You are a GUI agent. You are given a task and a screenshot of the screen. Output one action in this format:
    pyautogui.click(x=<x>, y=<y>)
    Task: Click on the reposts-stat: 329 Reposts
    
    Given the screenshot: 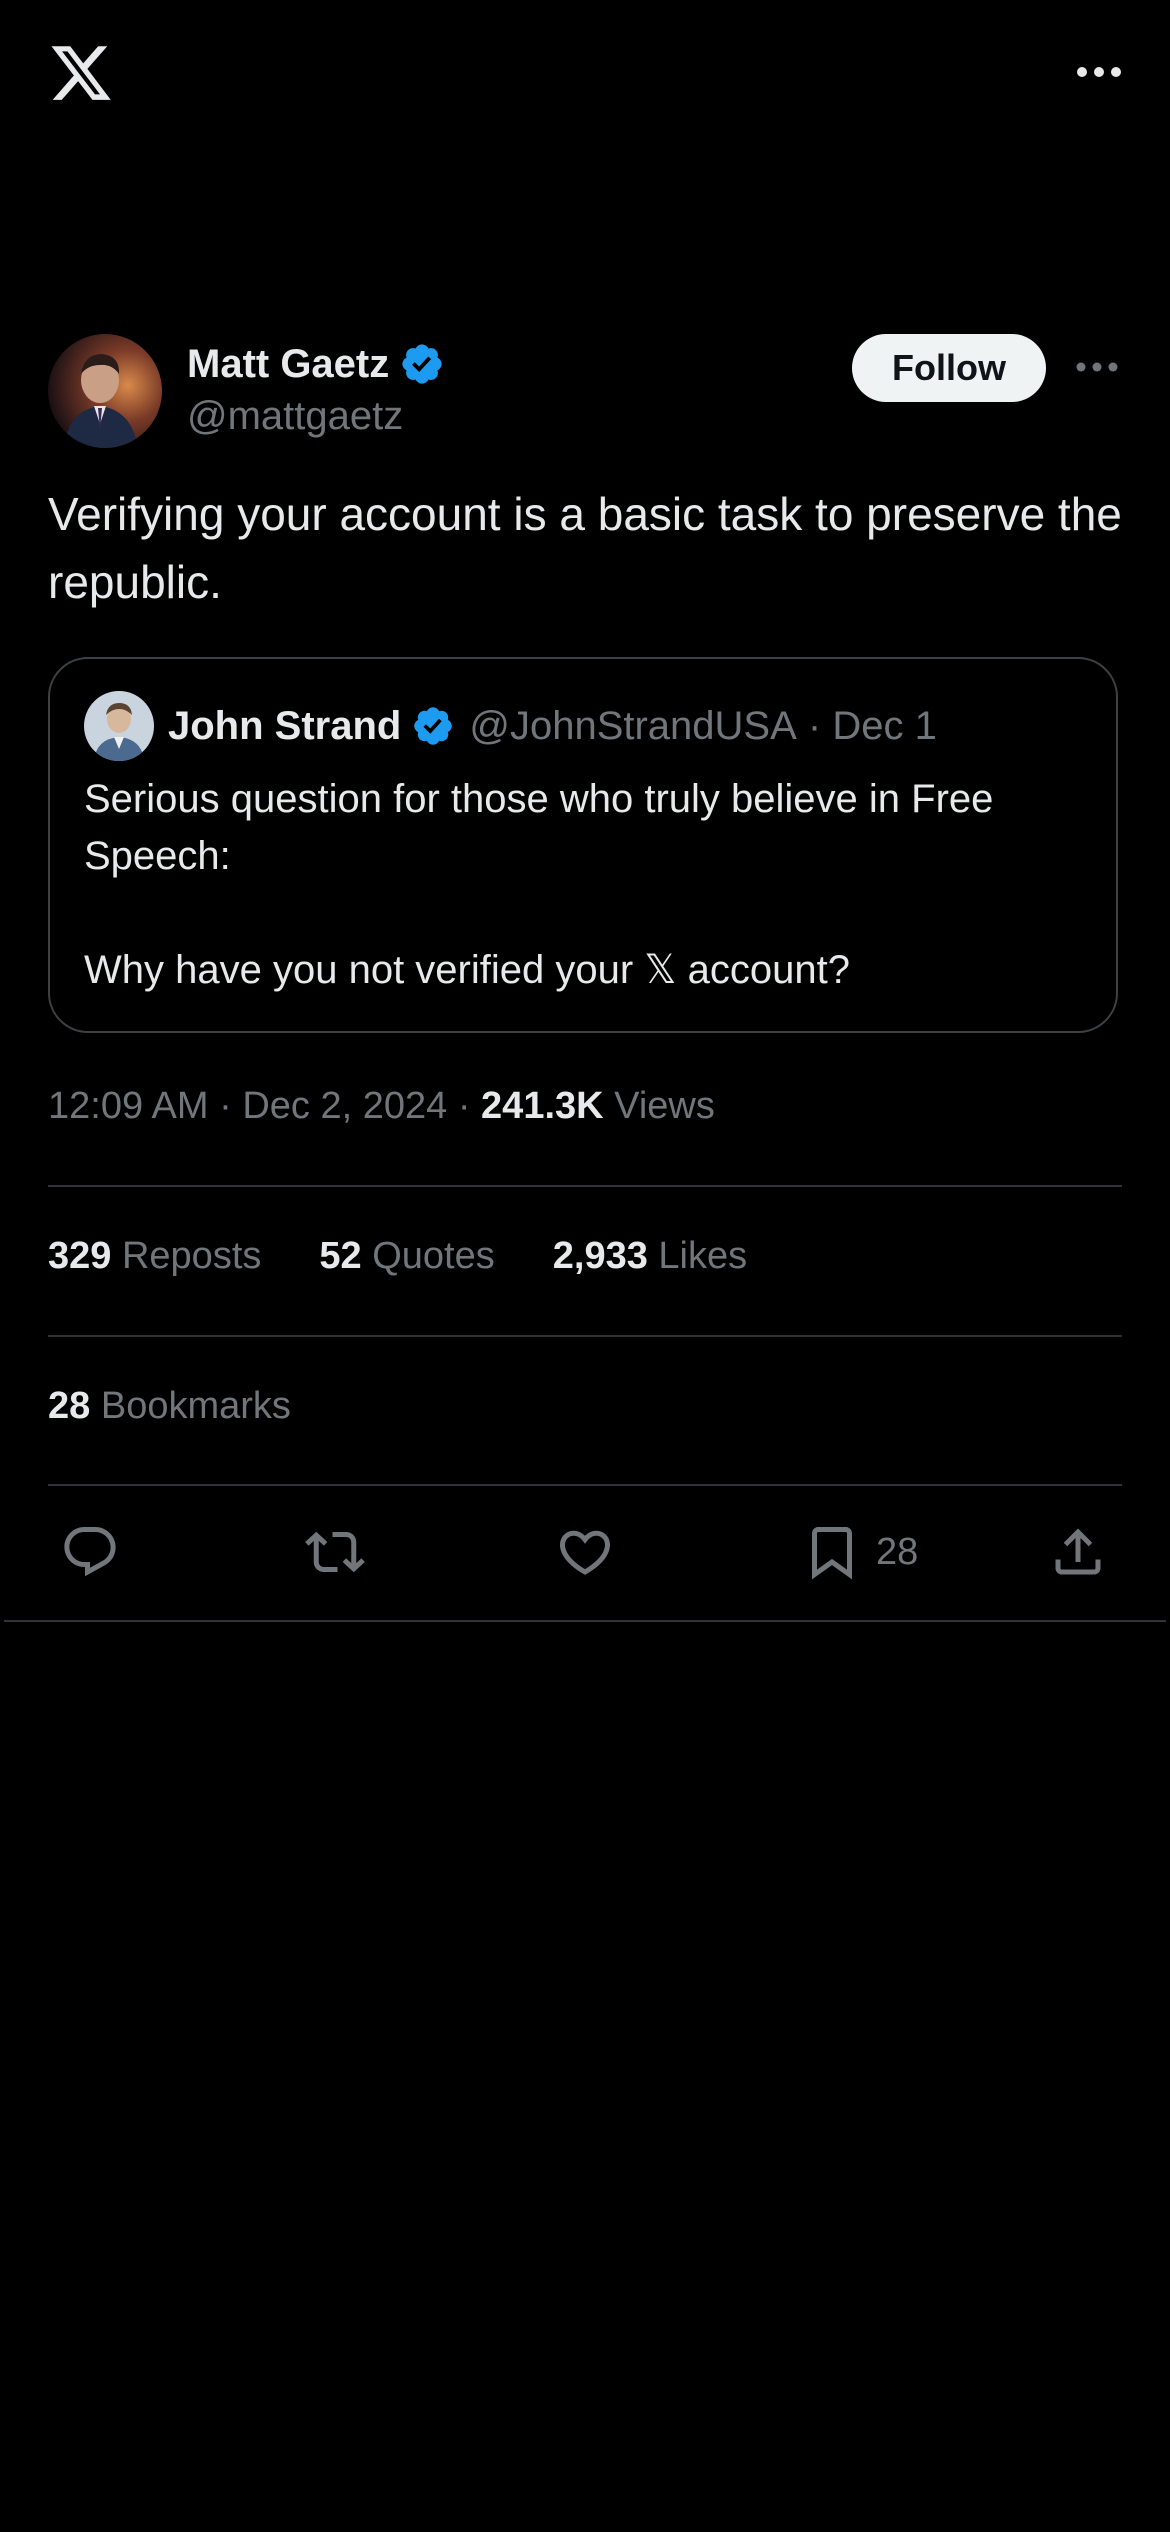 What is the action you would take?
    pyautogui.click(x=154, y=1256)
    